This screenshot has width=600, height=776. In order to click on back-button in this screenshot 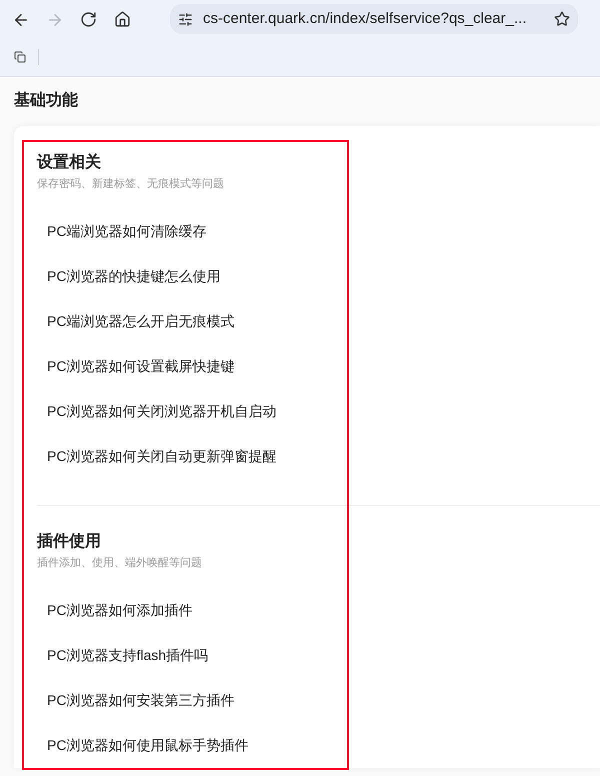, I will do `click(20, 19)`.